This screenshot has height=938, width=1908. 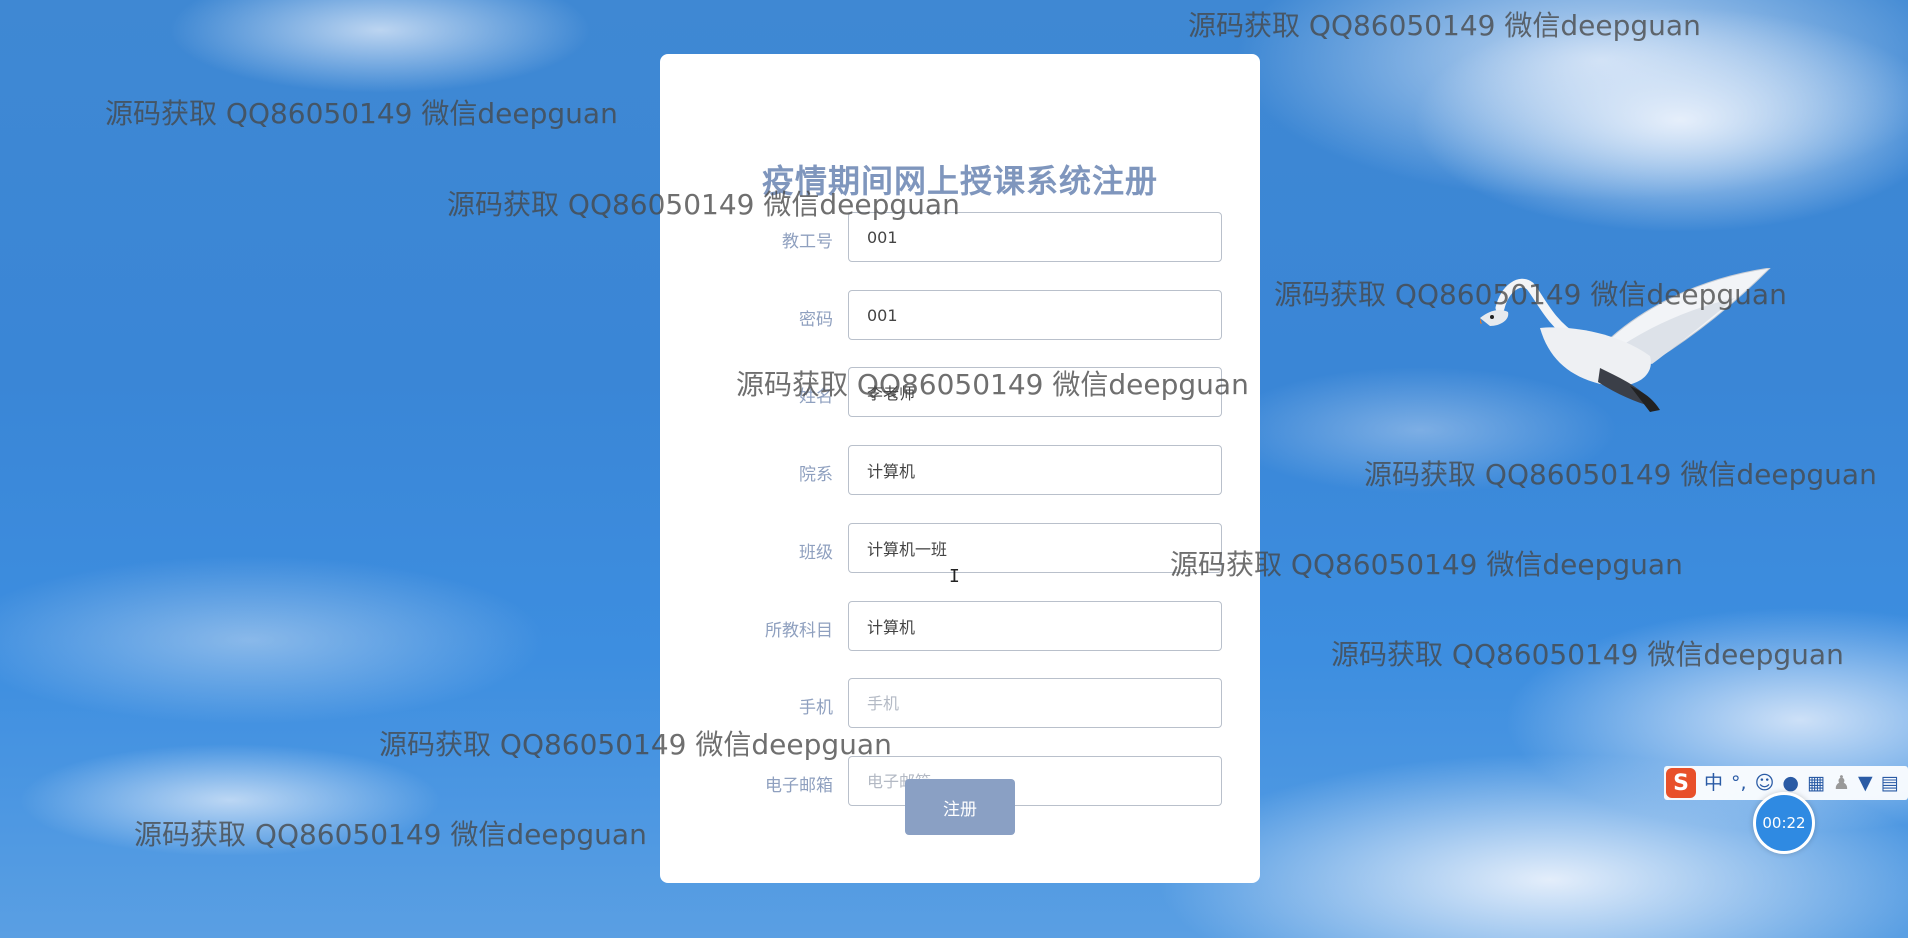 What do you see at coordinates (954, 576) in the screenshot?
I see `text-cursor-icon: I` at bounding box center [954, 576].